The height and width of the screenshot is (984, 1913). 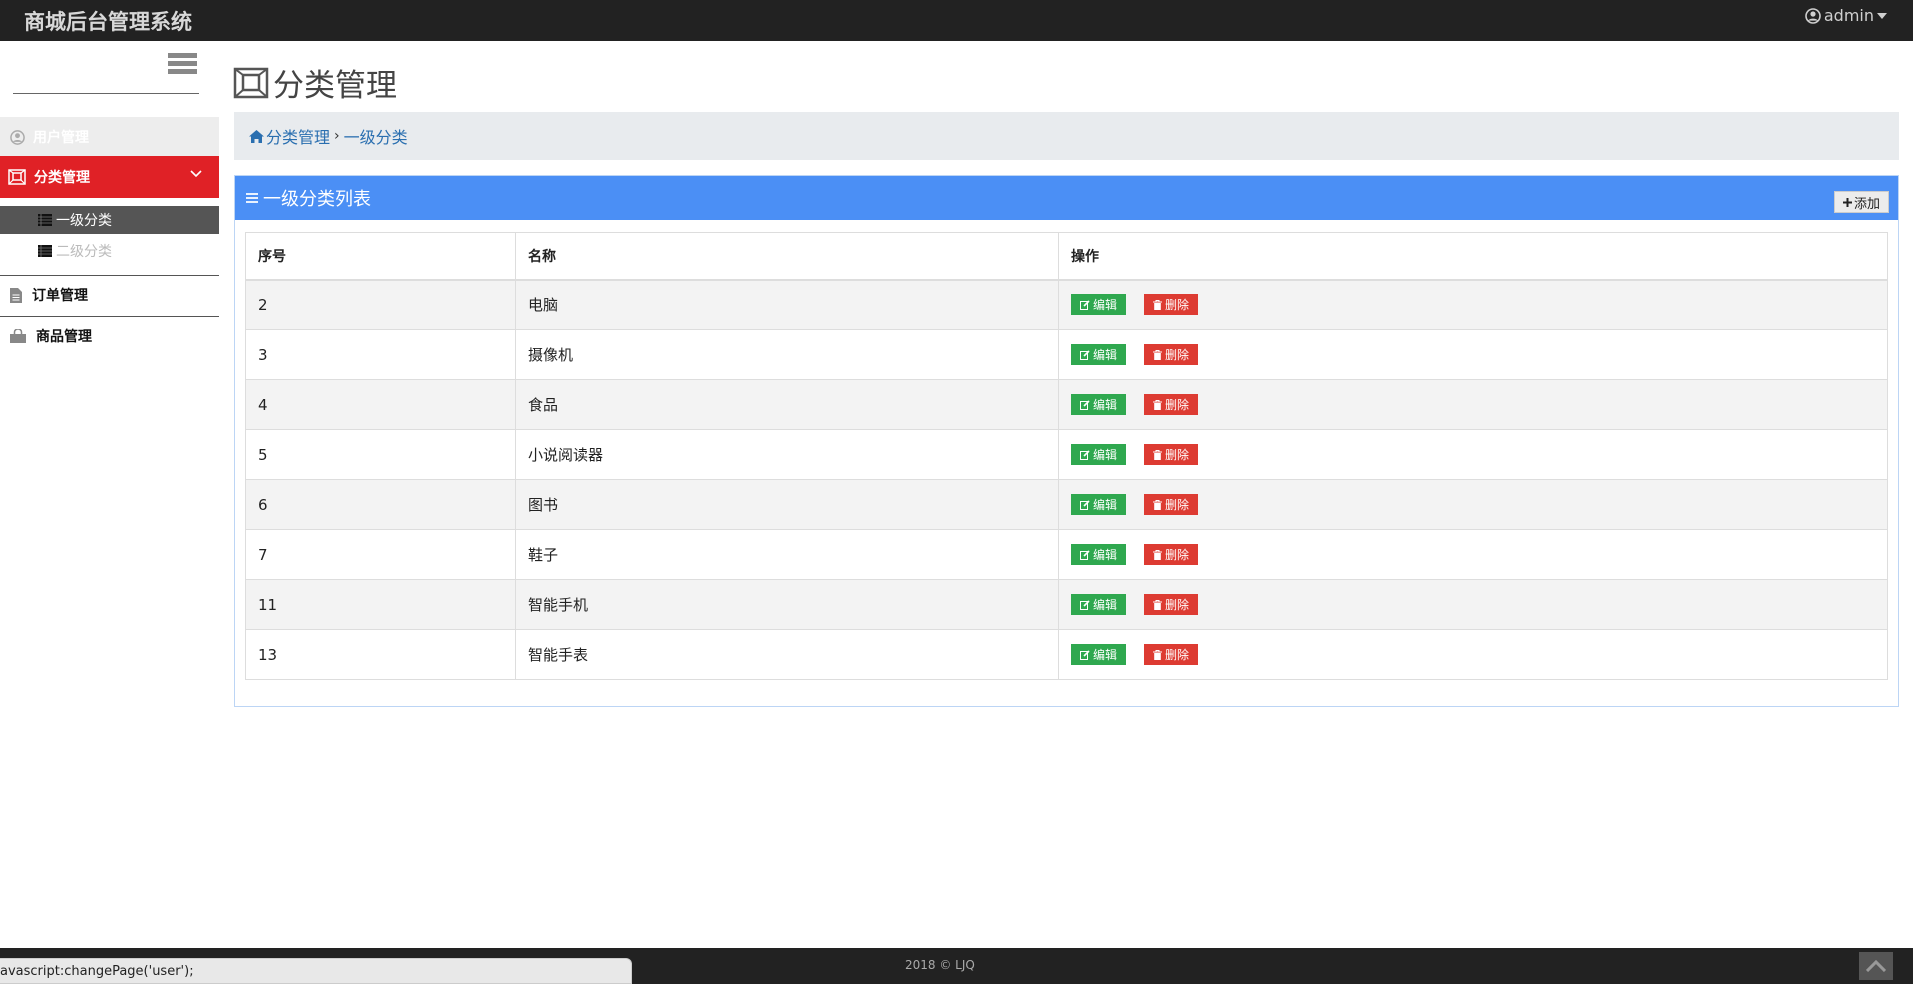 I want to click on sidebar: 用户管理 分类管理 一级分类 二级分类 订单管理 商品管理, so click(x=109, y=495).